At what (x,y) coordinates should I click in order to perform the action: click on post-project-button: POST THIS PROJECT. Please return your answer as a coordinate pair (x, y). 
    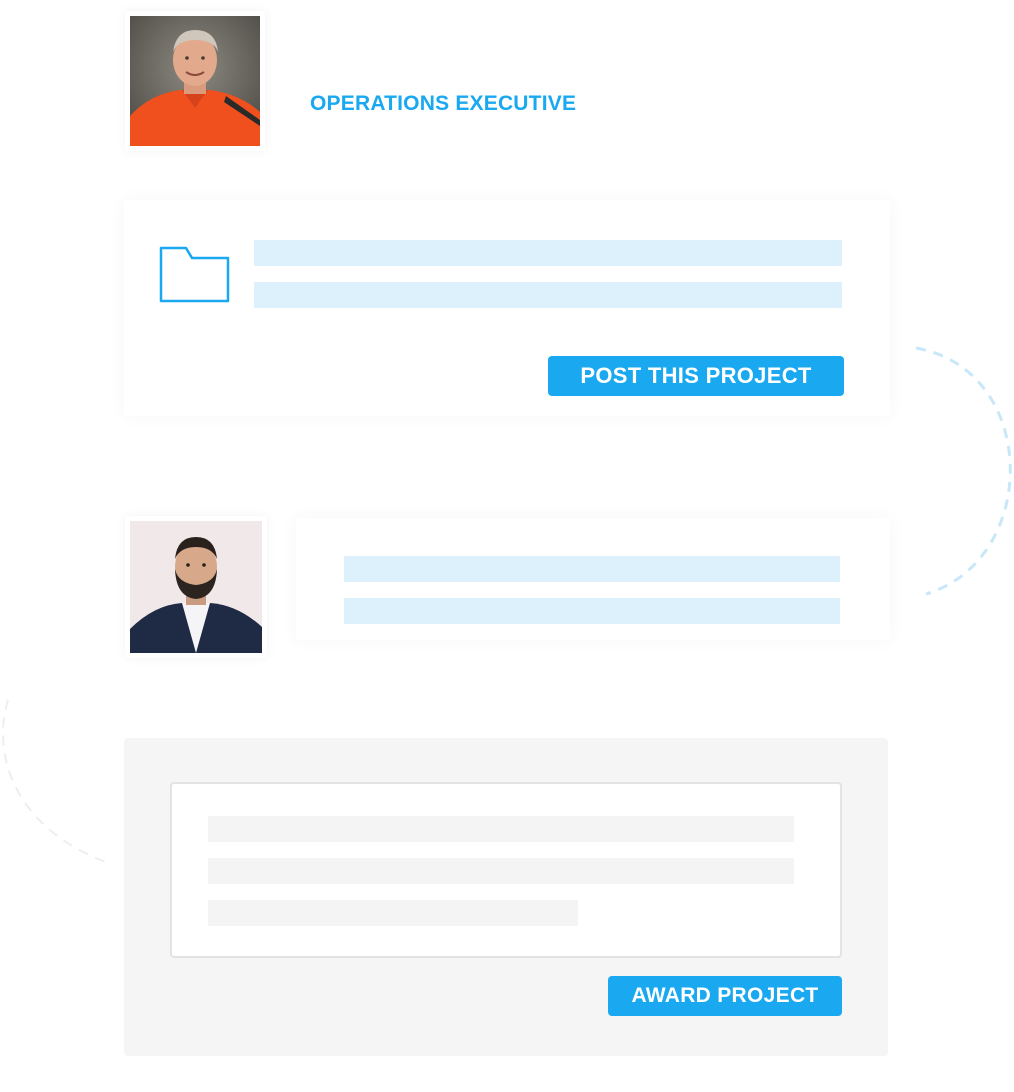
    Looking at the image, I should click on (696, 376).